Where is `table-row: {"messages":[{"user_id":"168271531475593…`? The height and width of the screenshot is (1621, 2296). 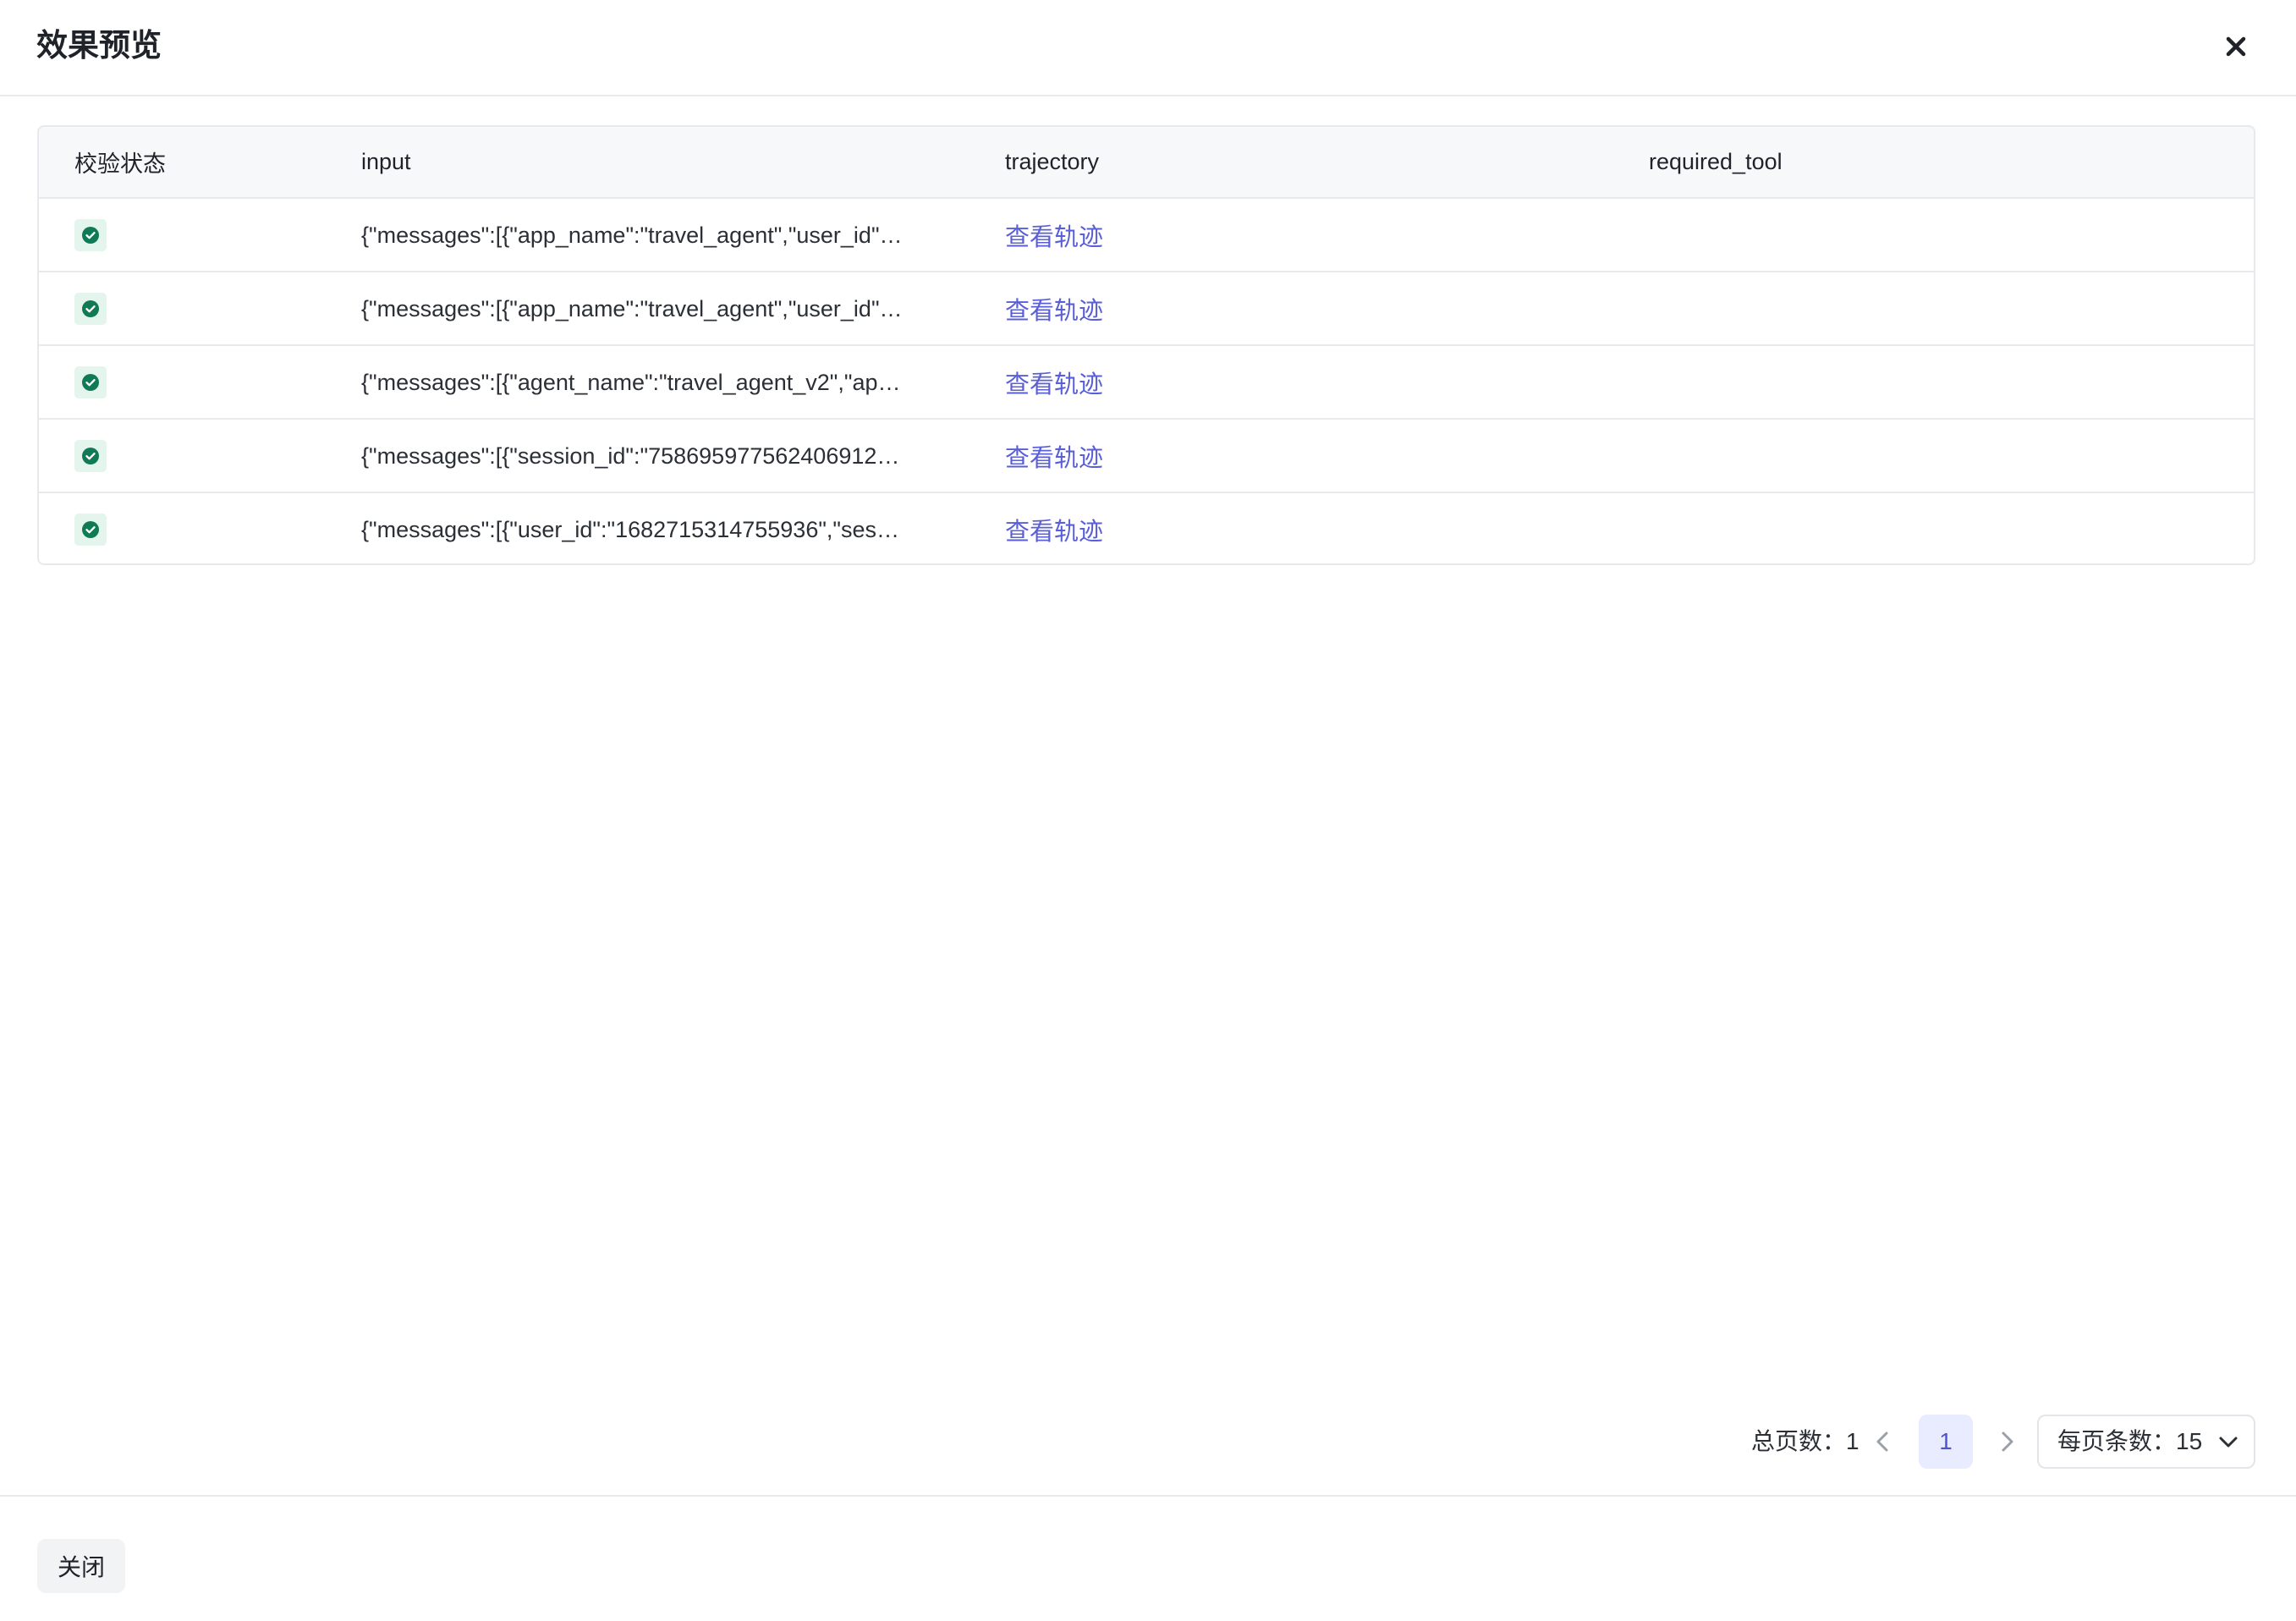
table-row: {"messages":[{"user_id":"168271531475593… is located at coordinates (1146, 527).